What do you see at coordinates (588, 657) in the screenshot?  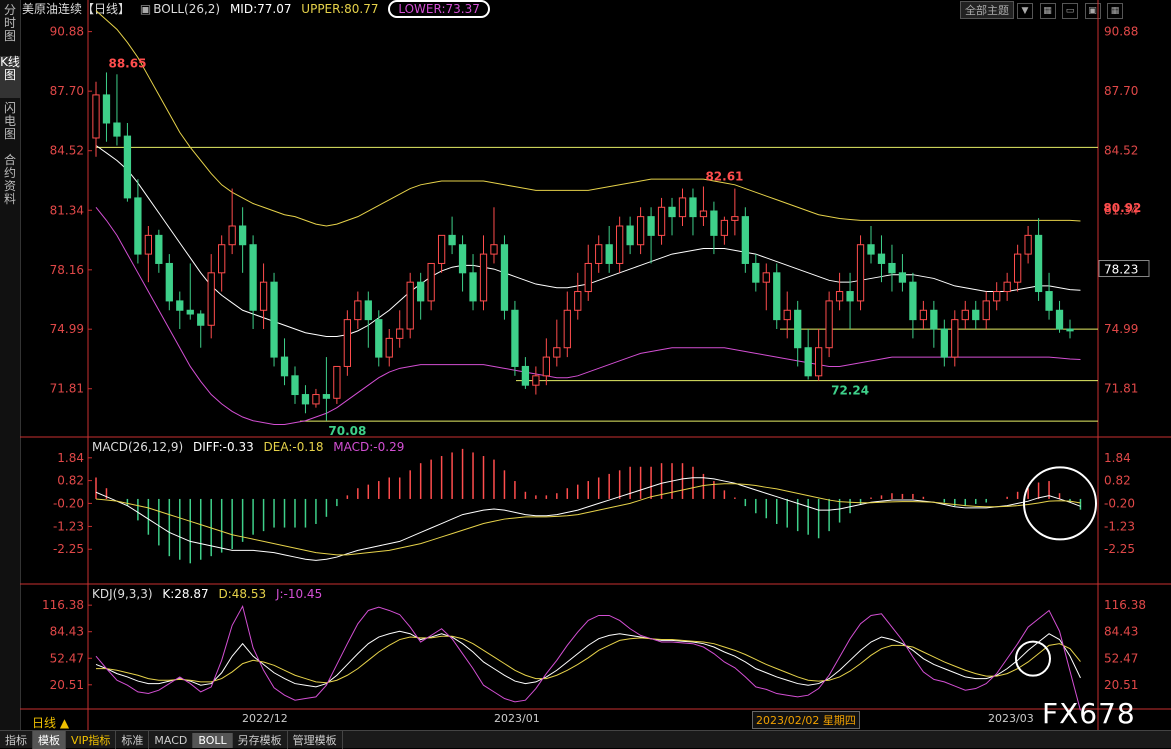 I see `kdj-j-line` at bounding box center [588, 657].